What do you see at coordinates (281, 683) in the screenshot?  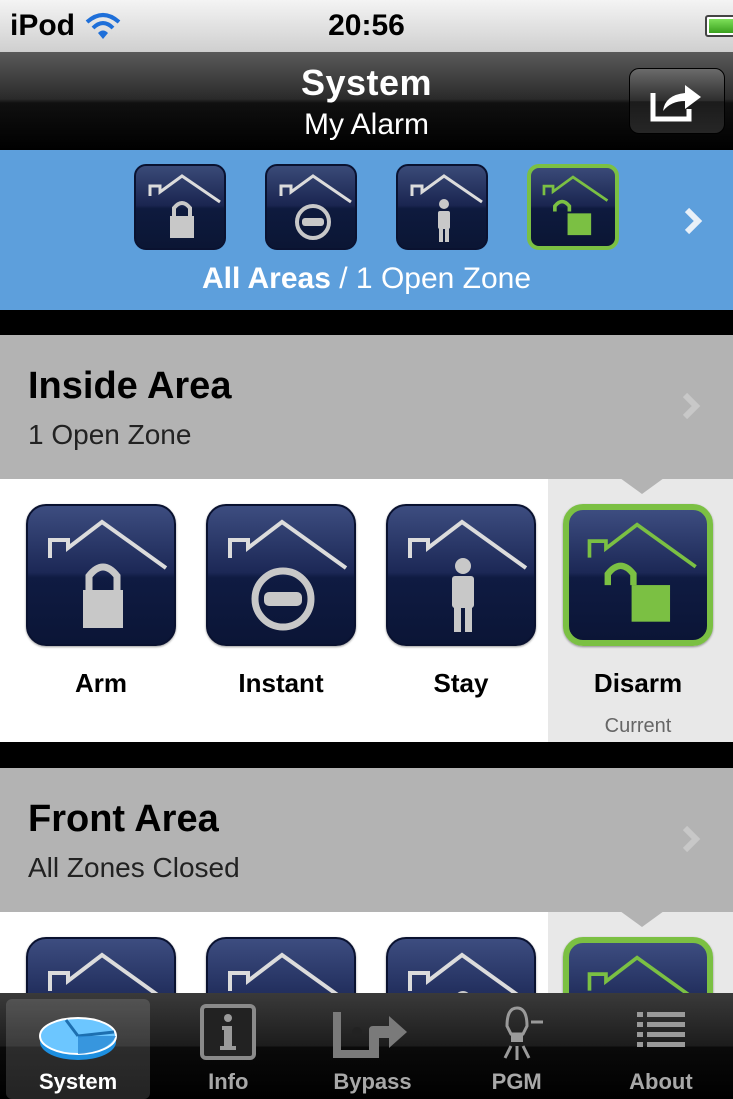 I see `mode-label: Instant` at bounding box center [281, 683].